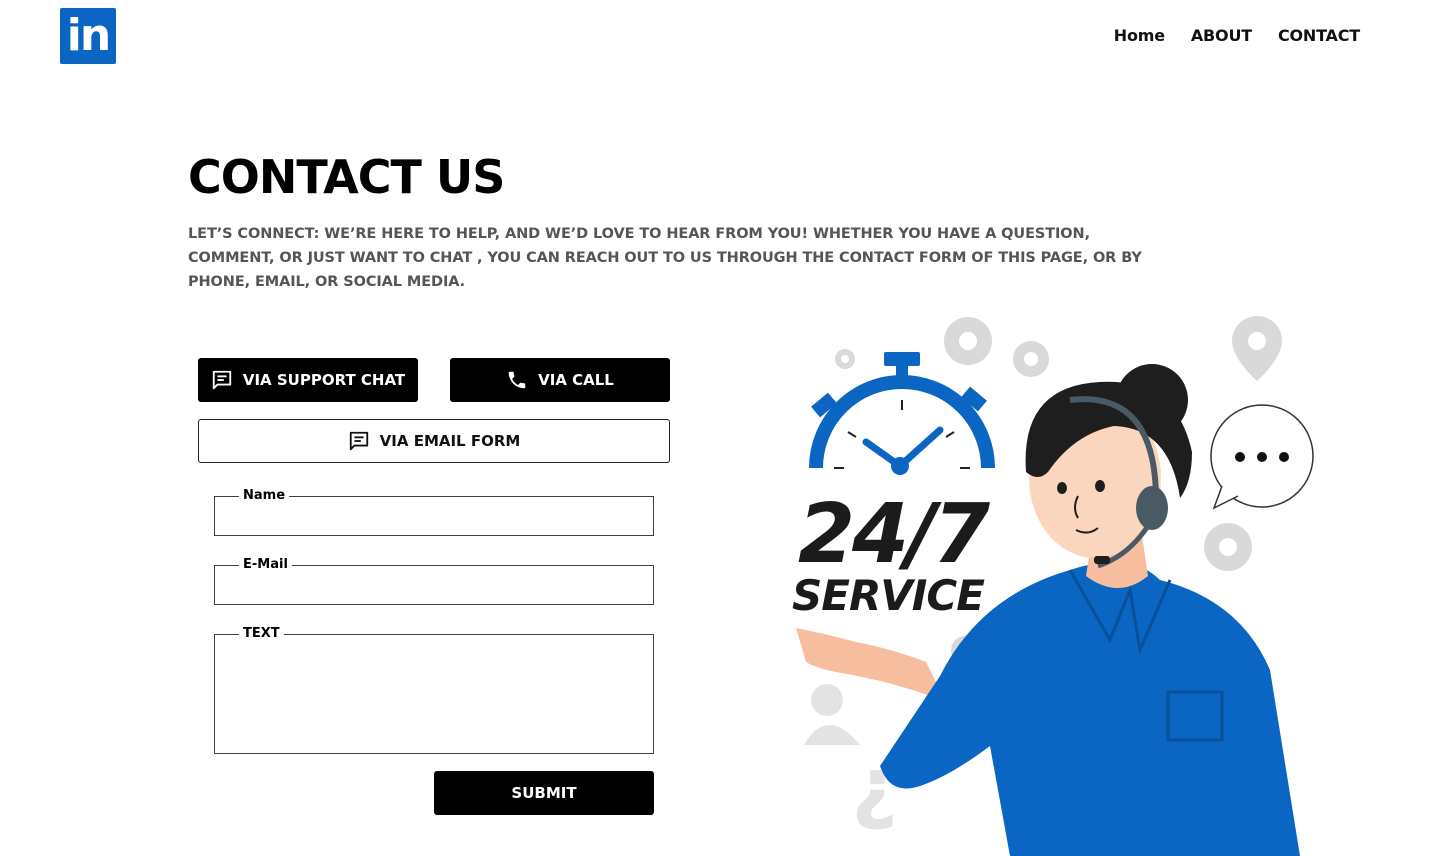 This screenshot has width=1440, height=856. I want to click on email-form-label: VIA EMAIL FORM, so click(450, 441).